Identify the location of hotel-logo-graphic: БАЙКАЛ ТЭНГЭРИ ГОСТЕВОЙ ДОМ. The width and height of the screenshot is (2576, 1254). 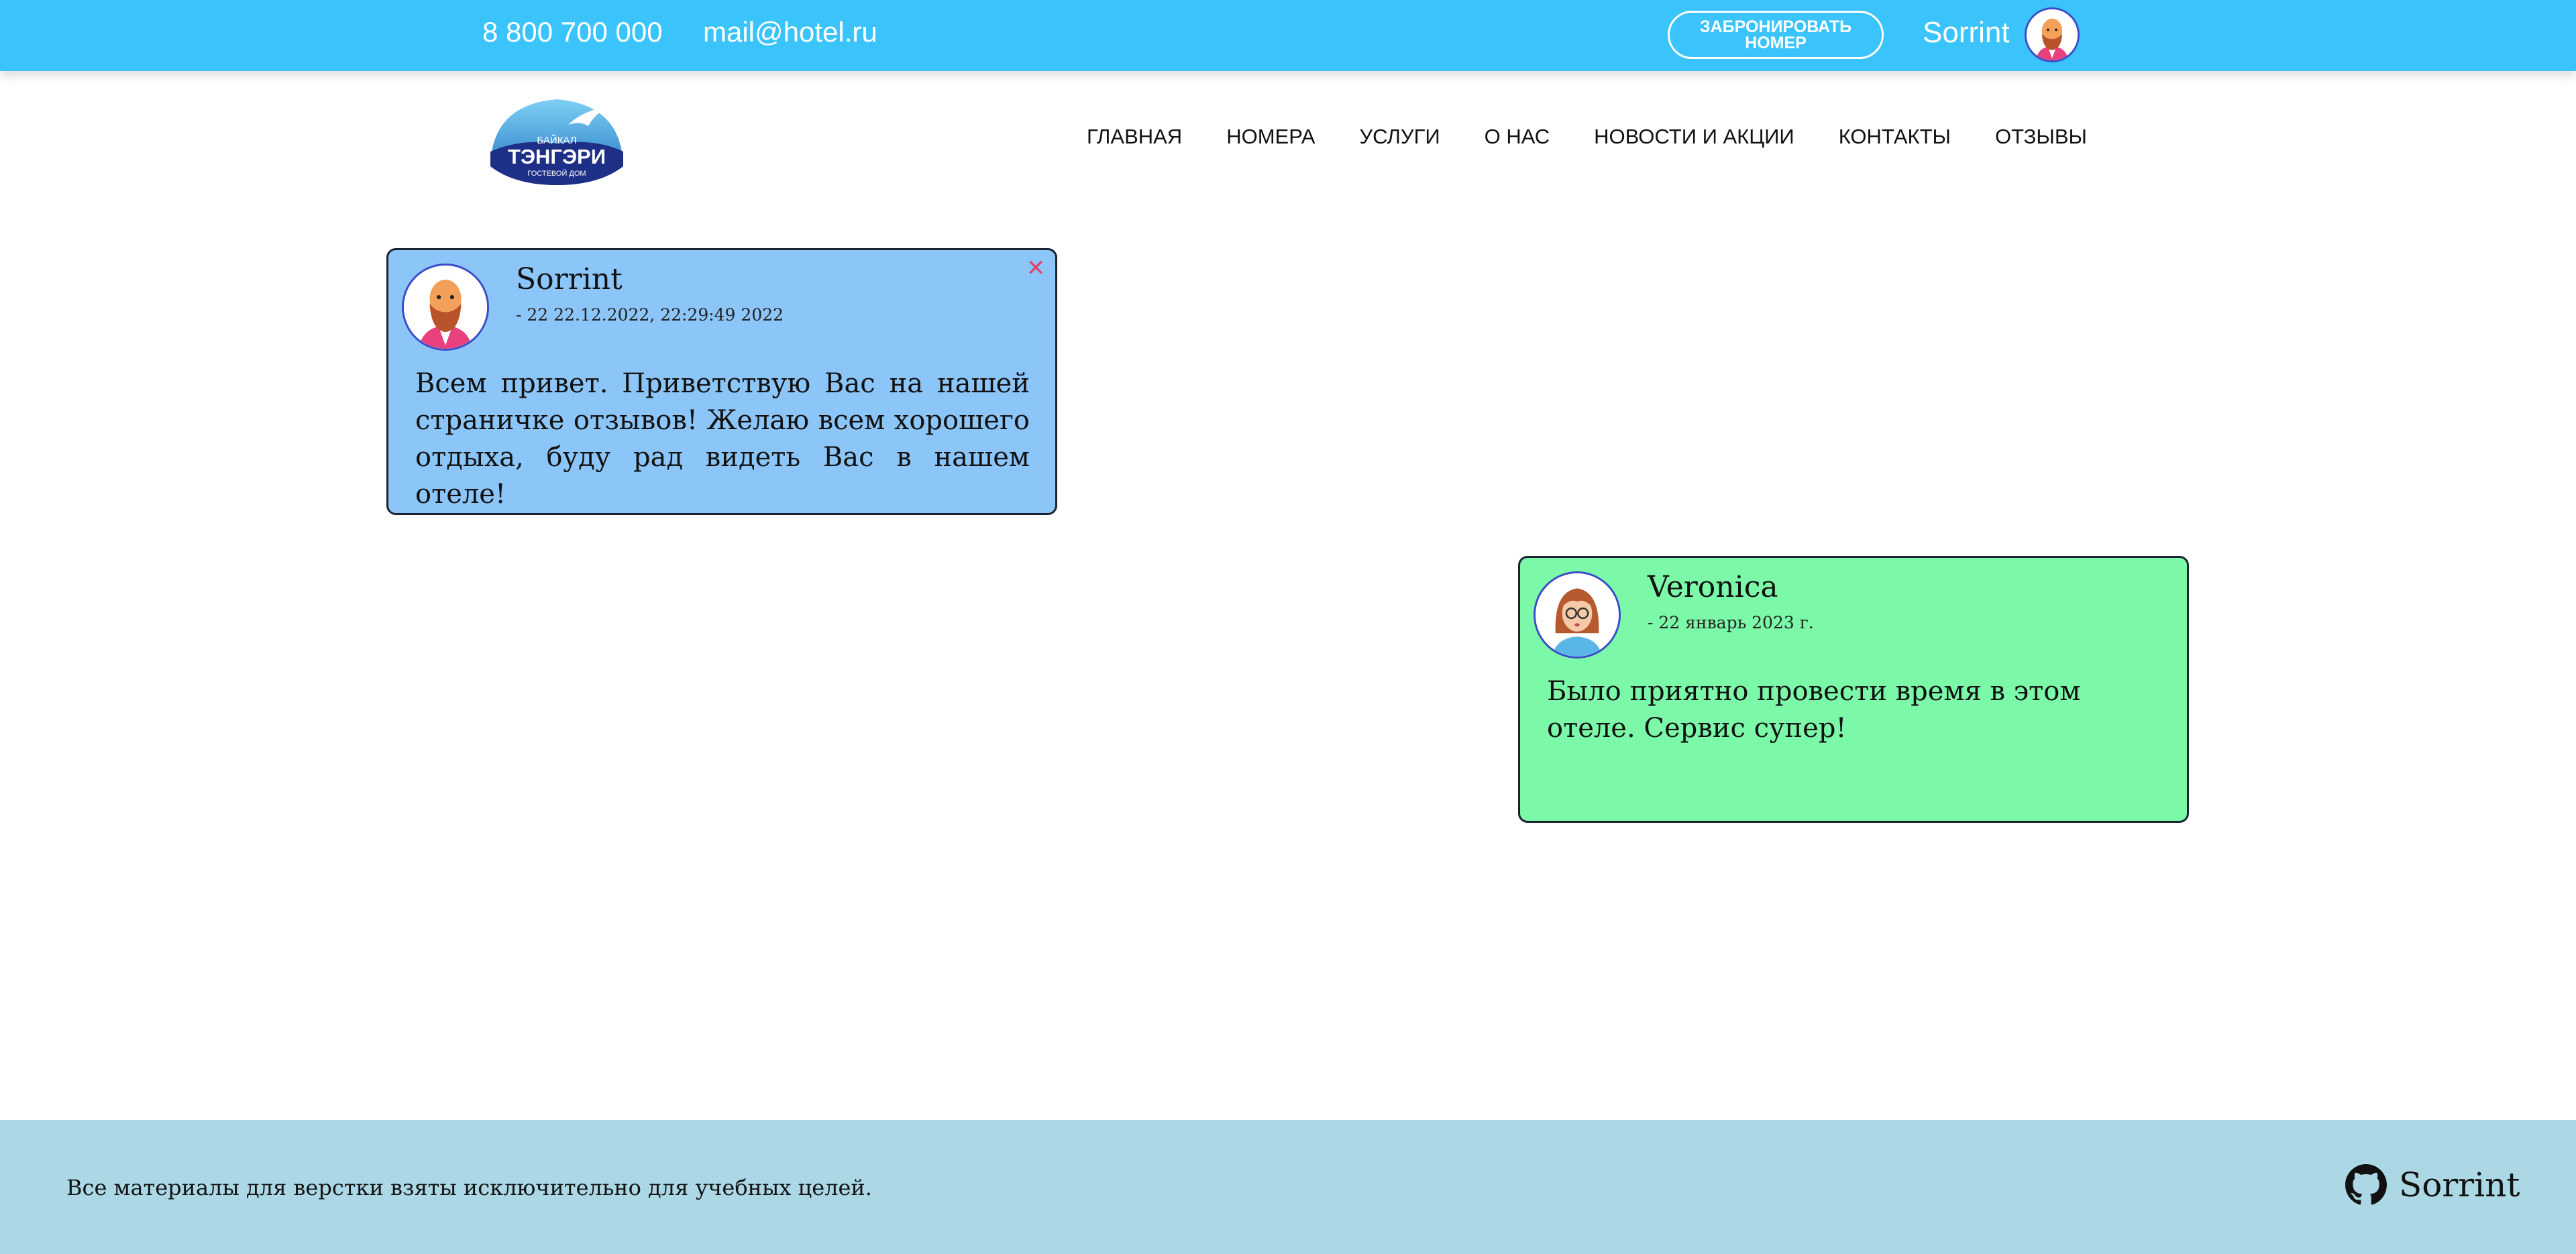
(556, 142).